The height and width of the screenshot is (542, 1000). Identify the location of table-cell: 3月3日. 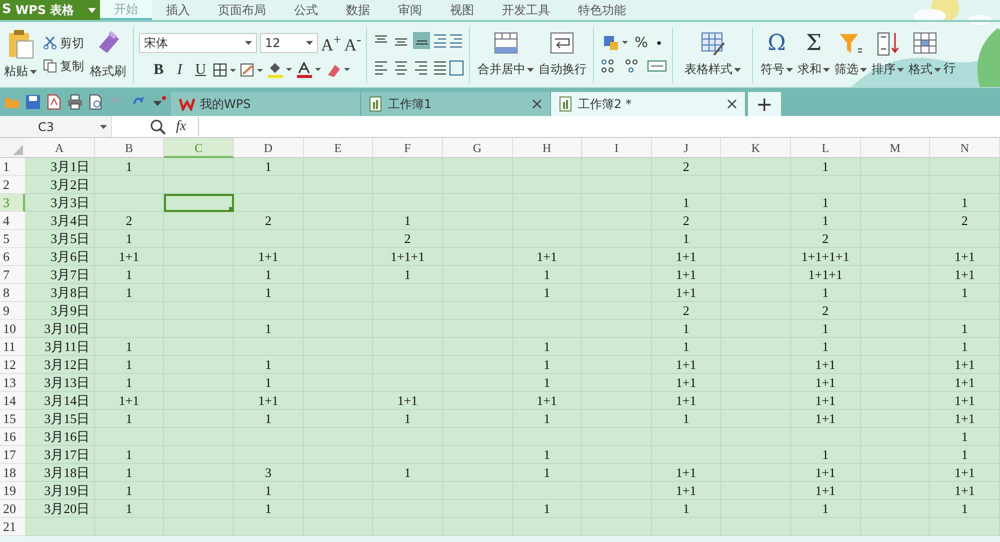
(60, 203).